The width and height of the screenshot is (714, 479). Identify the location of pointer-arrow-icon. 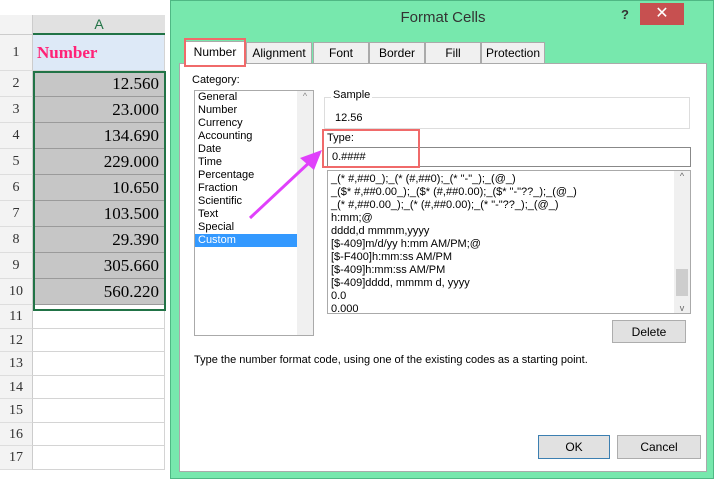
(285, 185).